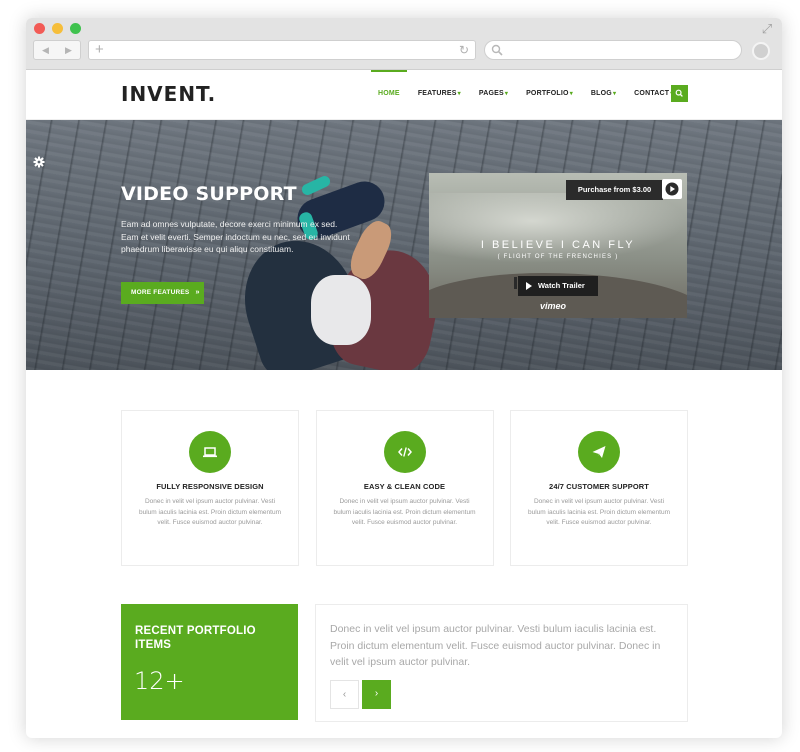 The width and height of the screenshot is (800, 752). What do you see at coordinates (652, 93) in the screenshot?
I see `menu-label: CONTACT` at bounding box center [652, 93].